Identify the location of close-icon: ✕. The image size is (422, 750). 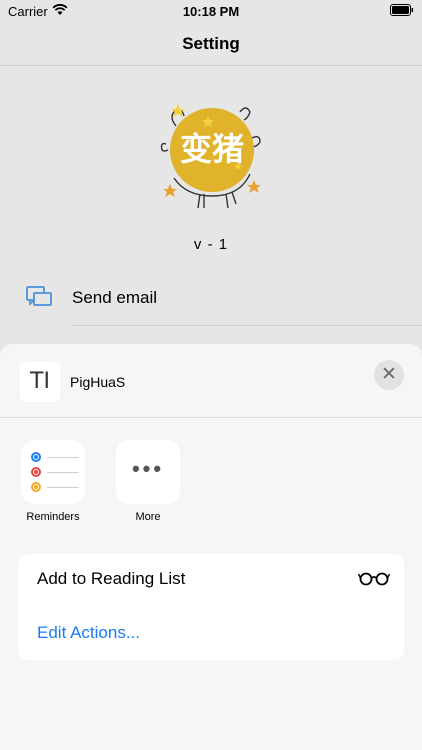
(389, 374).